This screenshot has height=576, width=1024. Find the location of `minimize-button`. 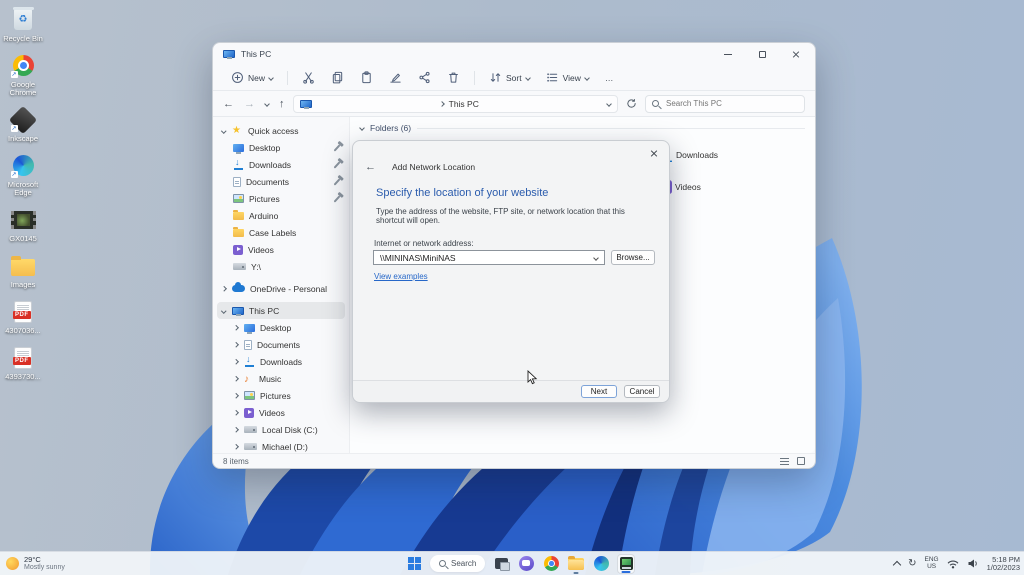

minimize-button is located at coordinates (728, 54).